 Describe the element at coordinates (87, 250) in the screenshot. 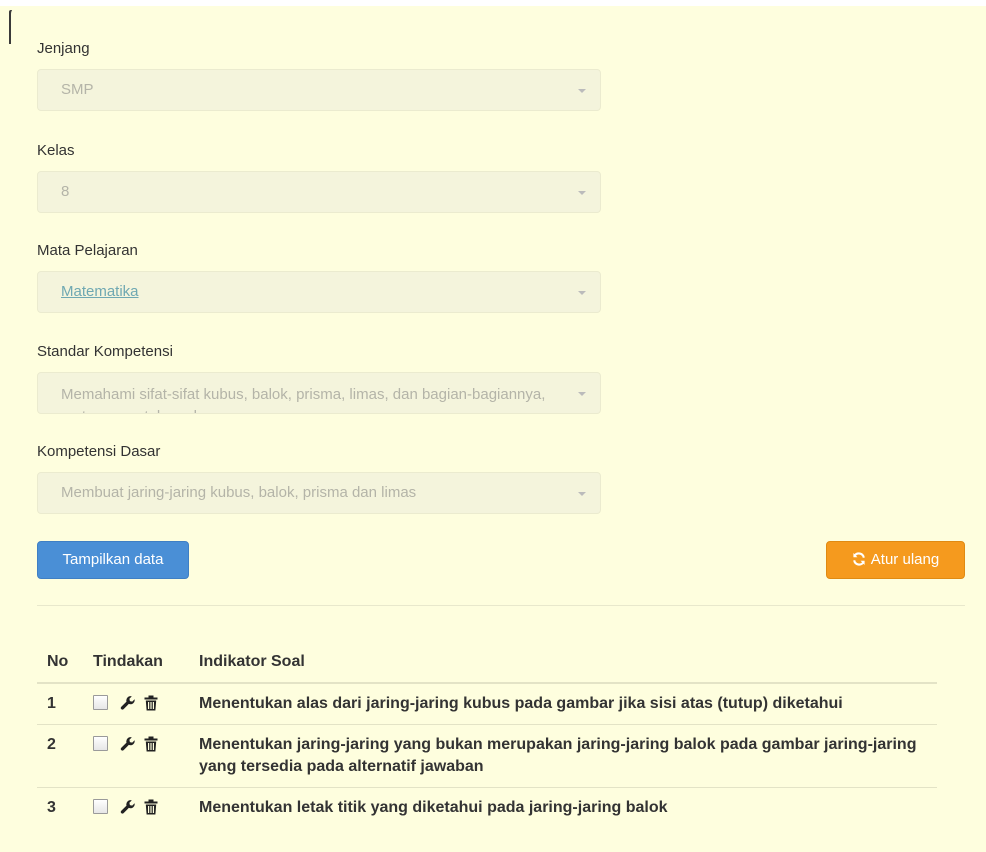

I see `mapel-label: Mata Pelajaran` at that location.